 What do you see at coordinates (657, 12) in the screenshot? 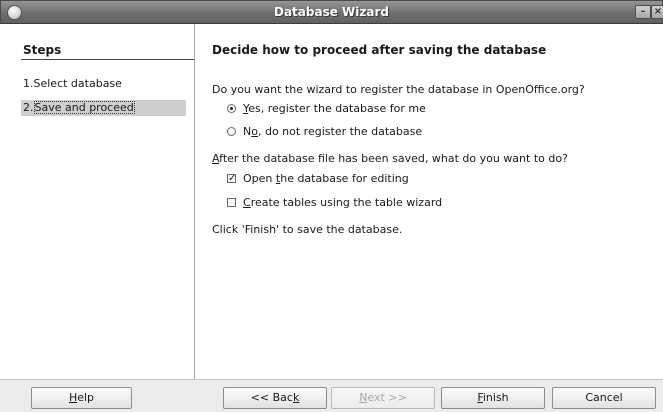
I see `close-icon: ×` at bounding box center [657, 12].